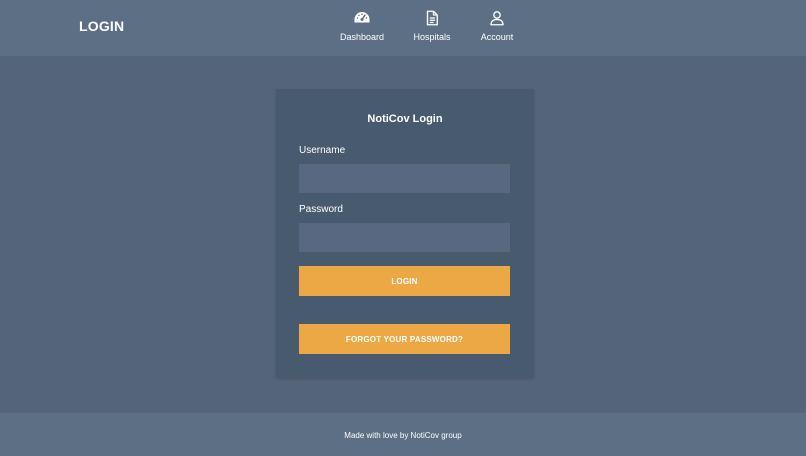 Image resolution: width=806 pixels, height=456 pixels. What do you see at coordinates (497, 18) in the screenshot?
I see `user-icon` at bounding box center [497, 18].